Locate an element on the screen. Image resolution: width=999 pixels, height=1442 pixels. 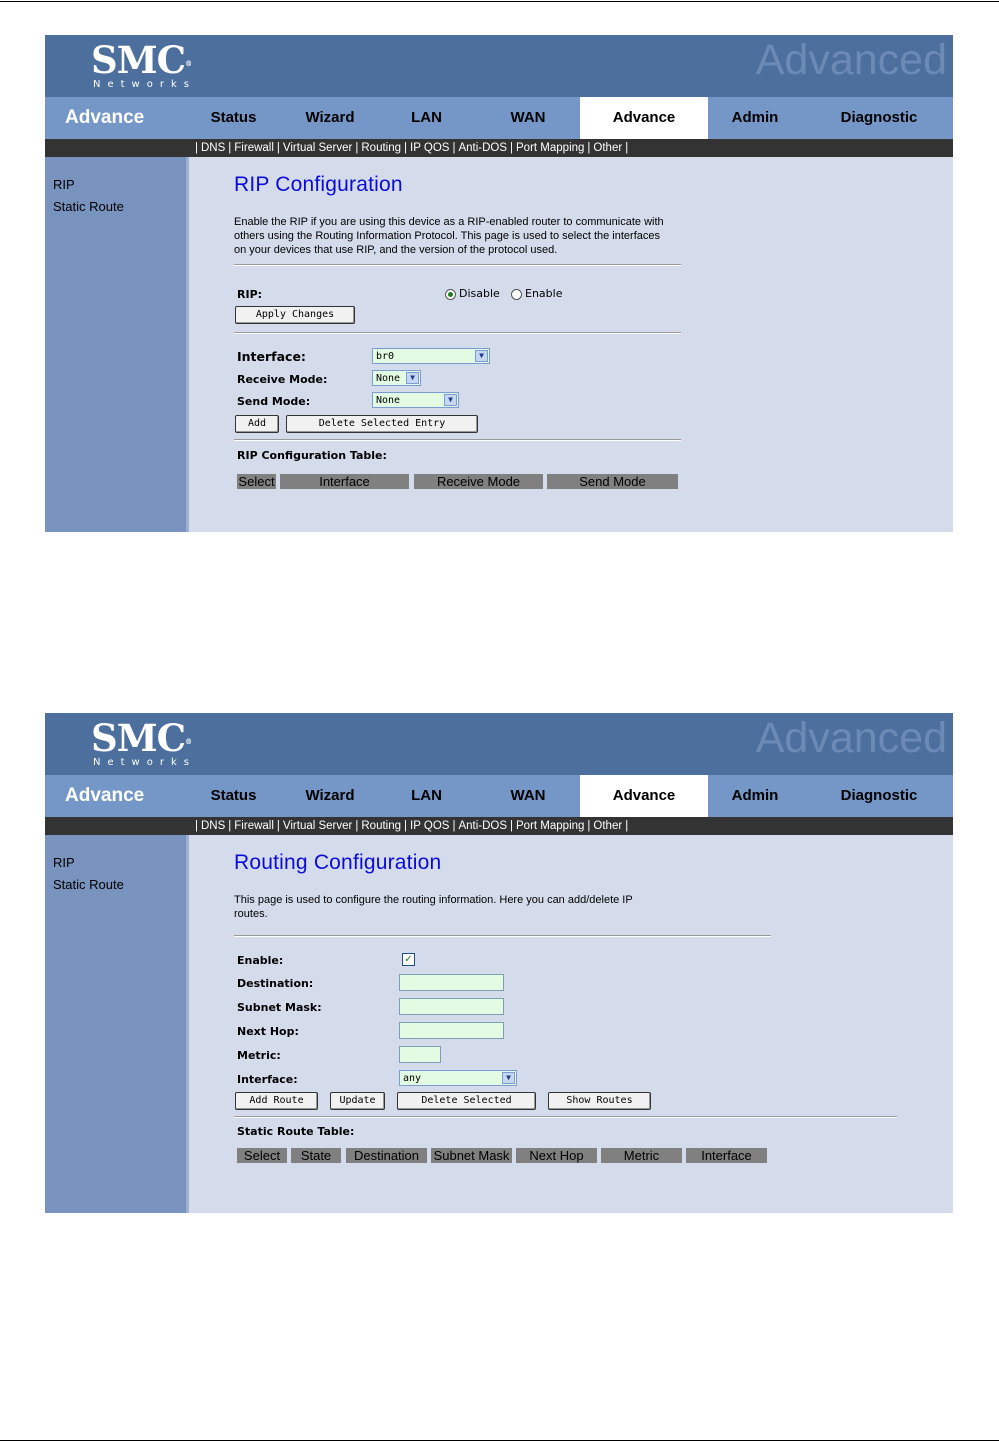
subnet-mask-input is located at coordinates (451, 1006).